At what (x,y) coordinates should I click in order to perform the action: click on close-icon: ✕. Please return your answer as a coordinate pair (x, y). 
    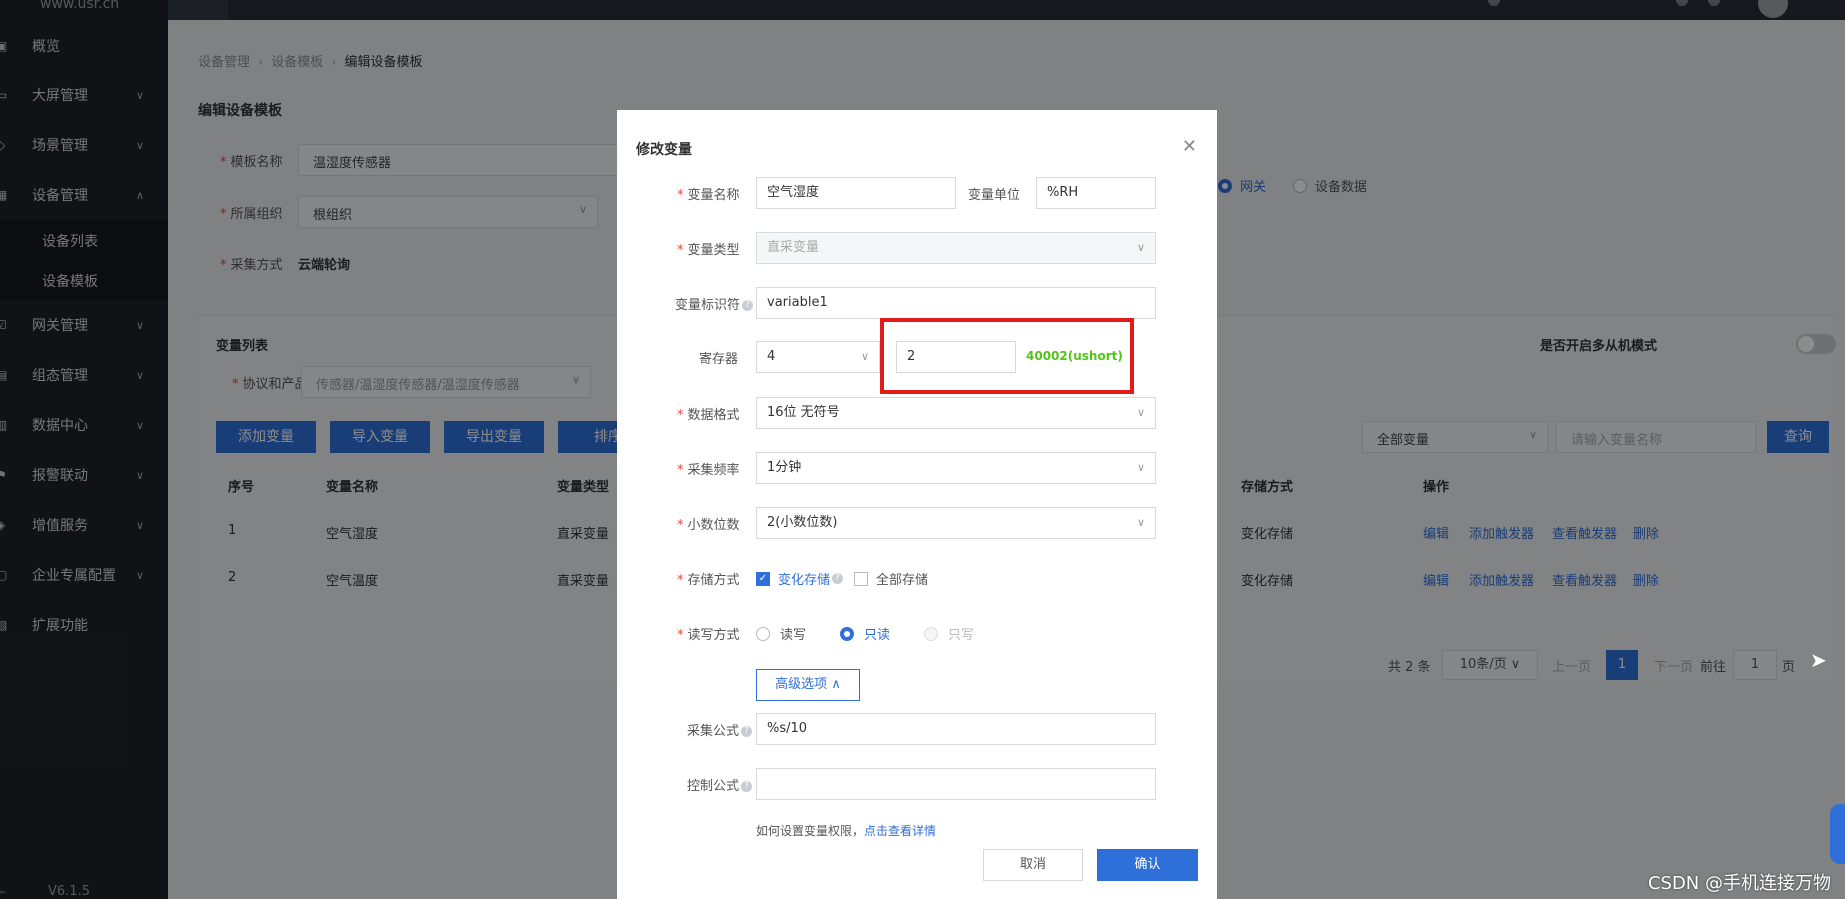
    Looking at the image, I should click on (1189, 146).